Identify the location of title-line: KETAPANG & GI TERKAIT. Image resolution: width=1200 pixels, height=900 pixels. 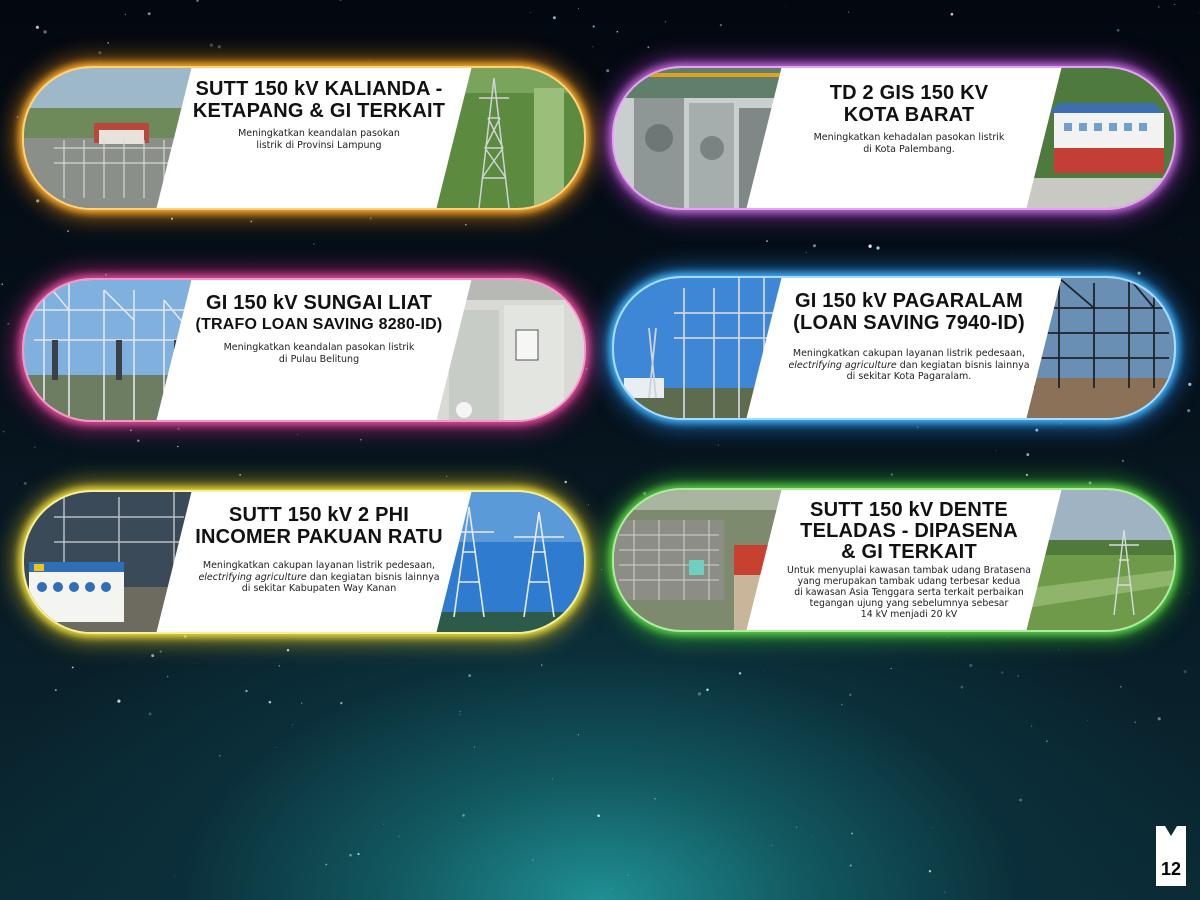
(319, 111).